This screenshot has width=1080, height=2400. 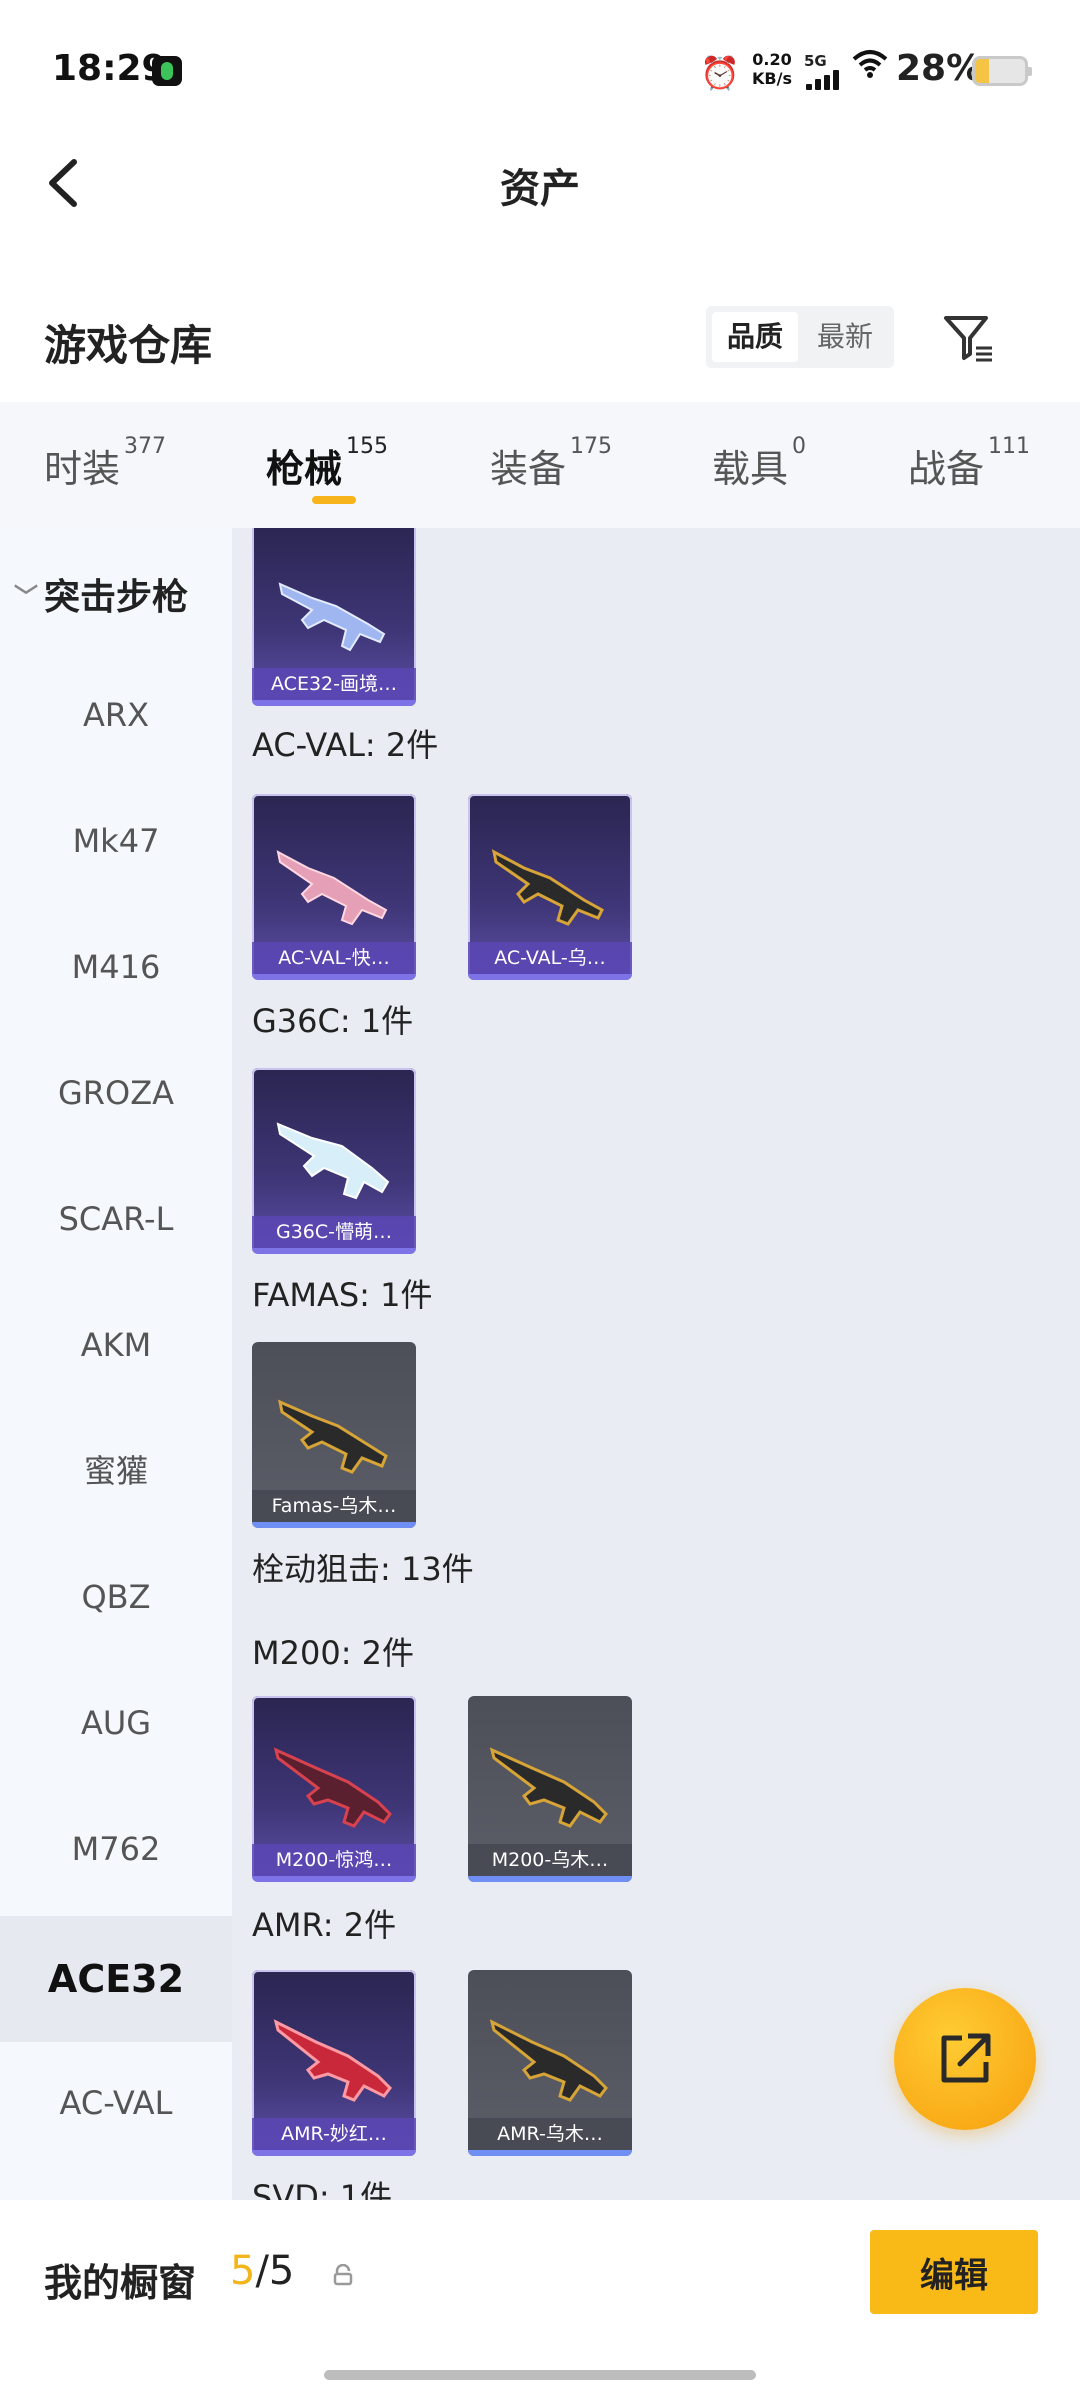 I want to click on tab-vehicles: 载具0, so click(x=759, y=463).